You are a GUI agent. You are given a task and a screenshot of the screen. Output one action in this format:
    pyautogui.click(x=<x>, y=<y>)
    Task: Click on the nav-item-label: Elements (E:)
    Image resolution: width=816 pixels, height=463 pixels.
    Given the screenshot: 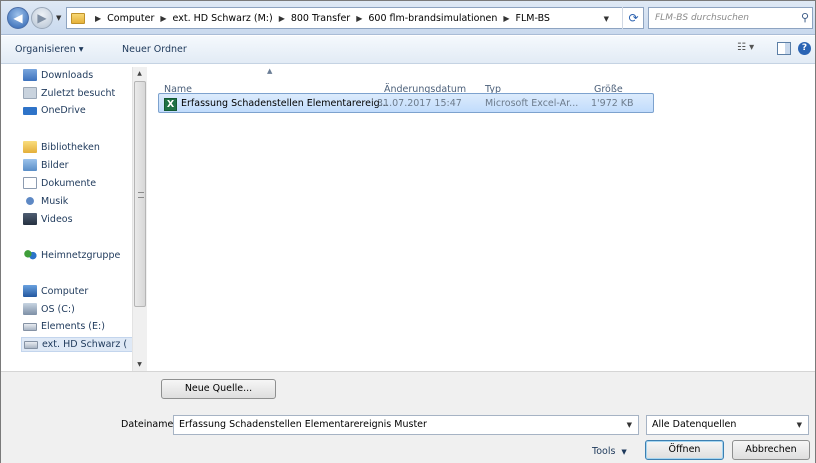 What is the action you would take?
    pyautogui.click(x=73, y=326)
    